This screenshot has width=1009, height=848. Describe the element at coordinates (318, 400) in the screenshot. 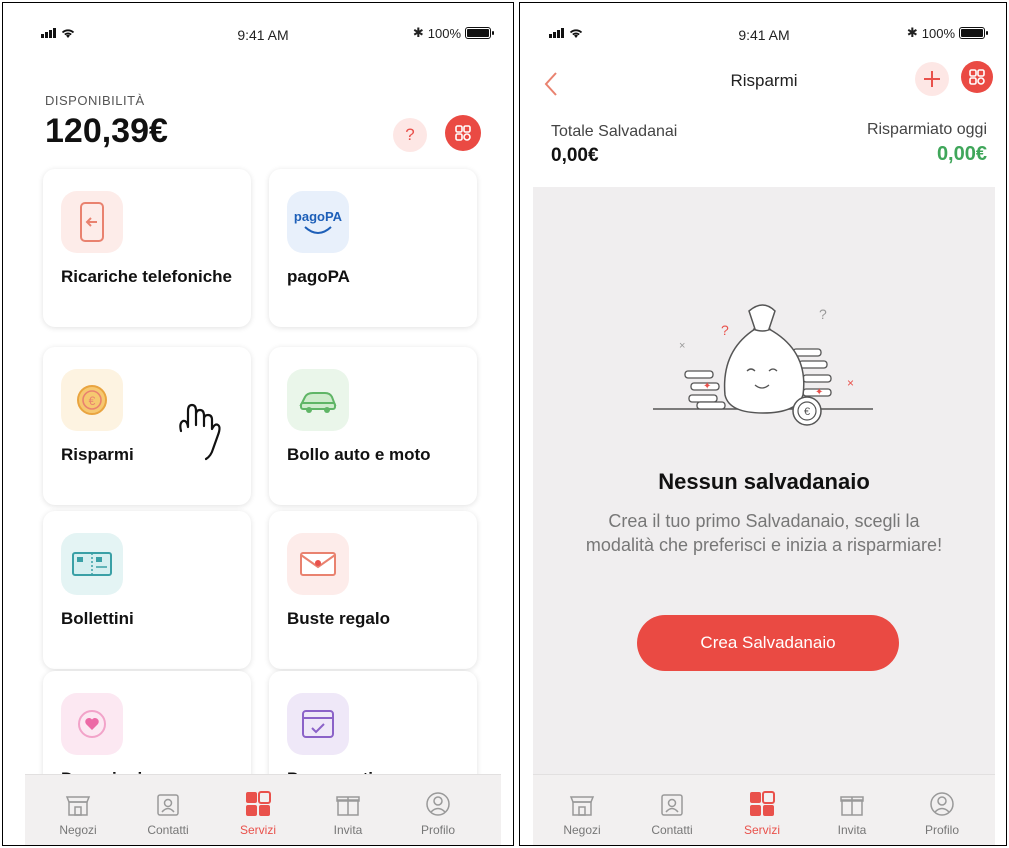

I see `car-icon` at that location.